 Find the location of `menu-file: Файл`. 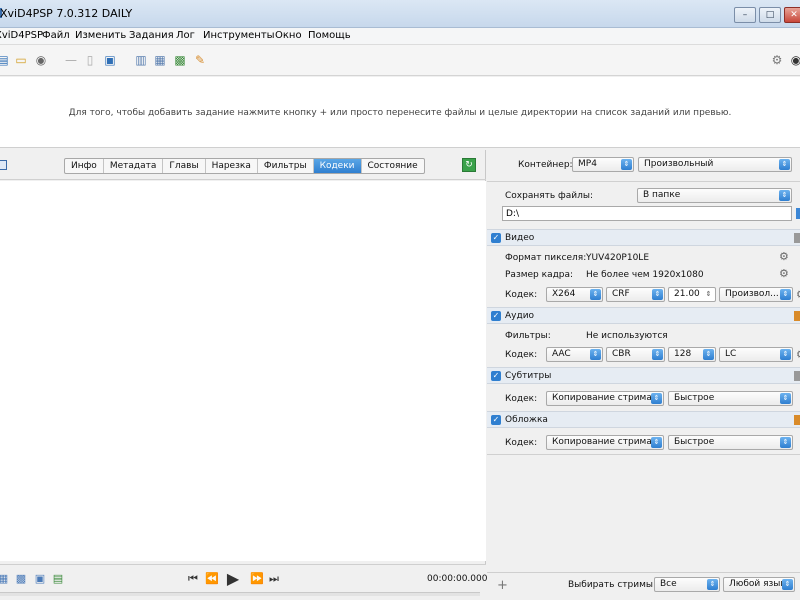

menu-file: Файл is located at coordinates (56, 35).